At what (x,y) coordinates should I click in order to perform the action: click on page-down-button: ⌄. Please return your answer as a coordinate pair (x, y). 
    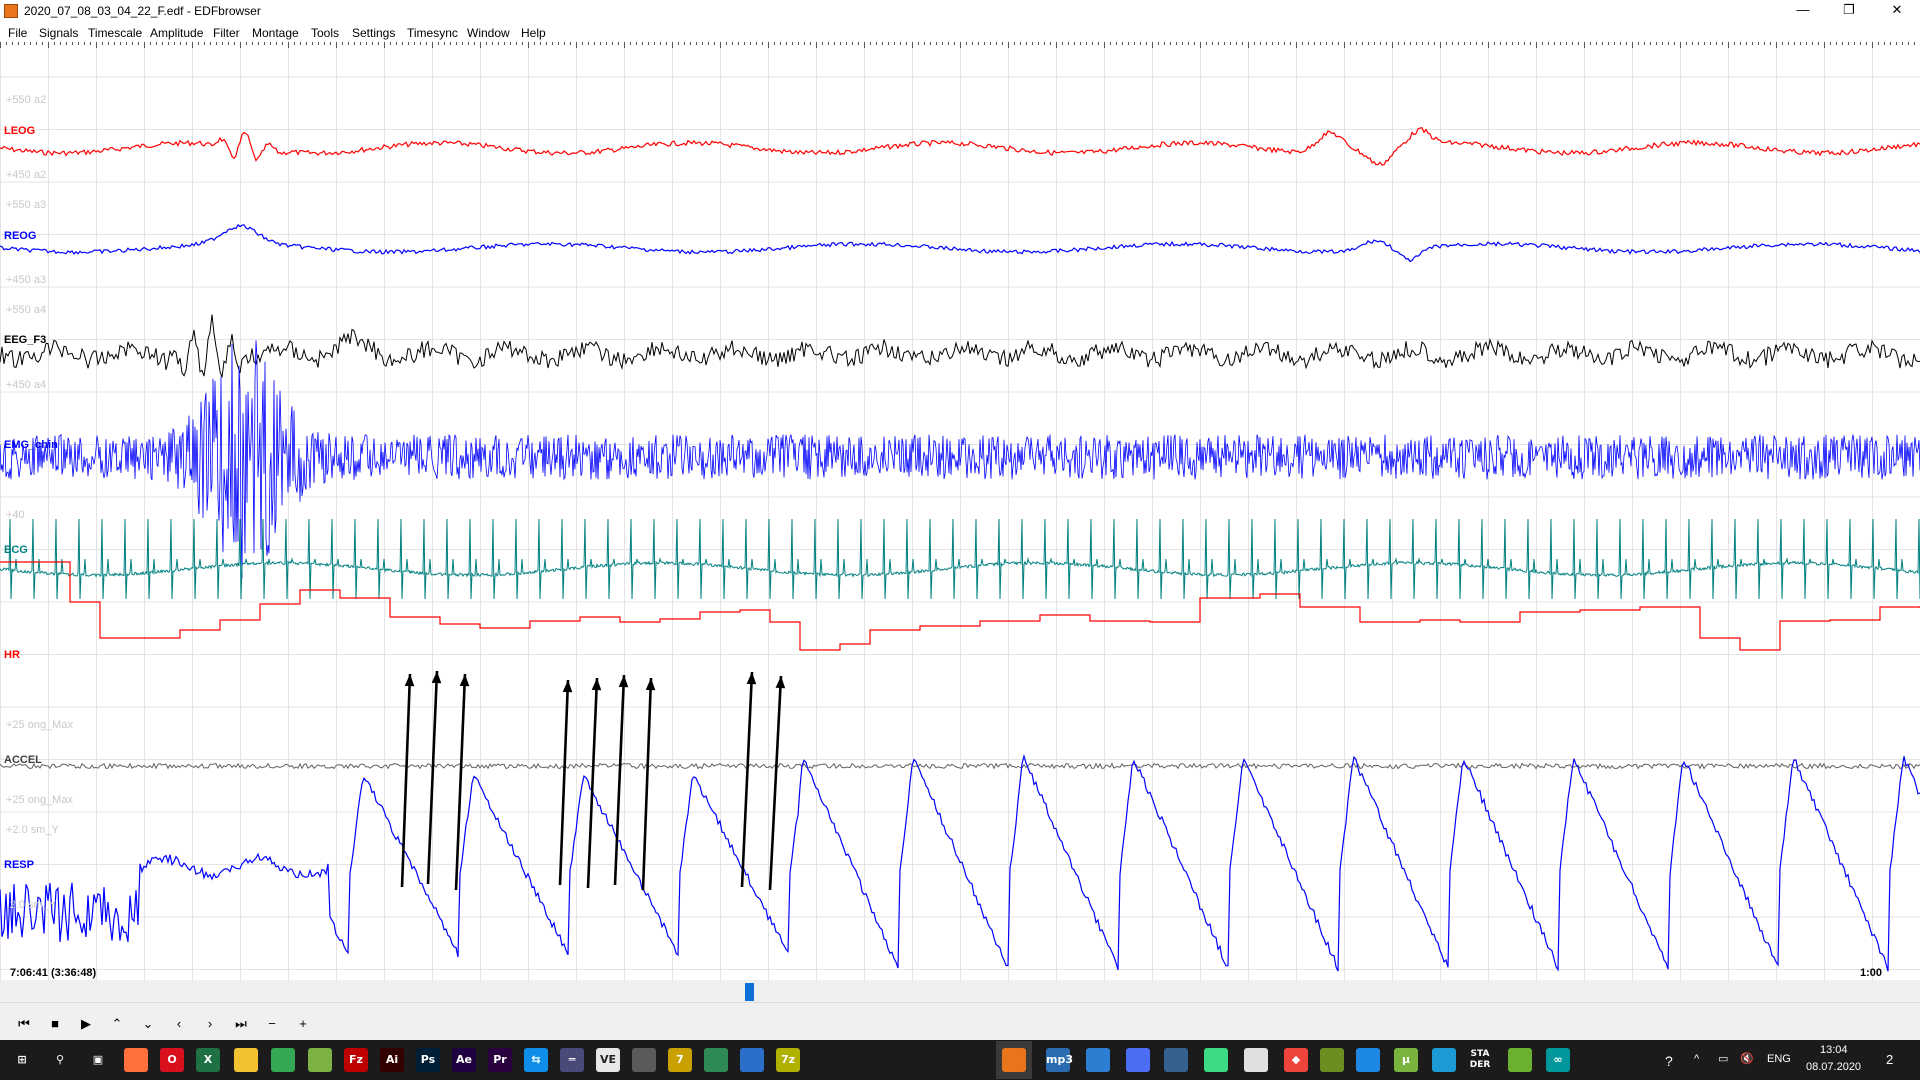
    Looking at the image, I should click on (148, 1024).